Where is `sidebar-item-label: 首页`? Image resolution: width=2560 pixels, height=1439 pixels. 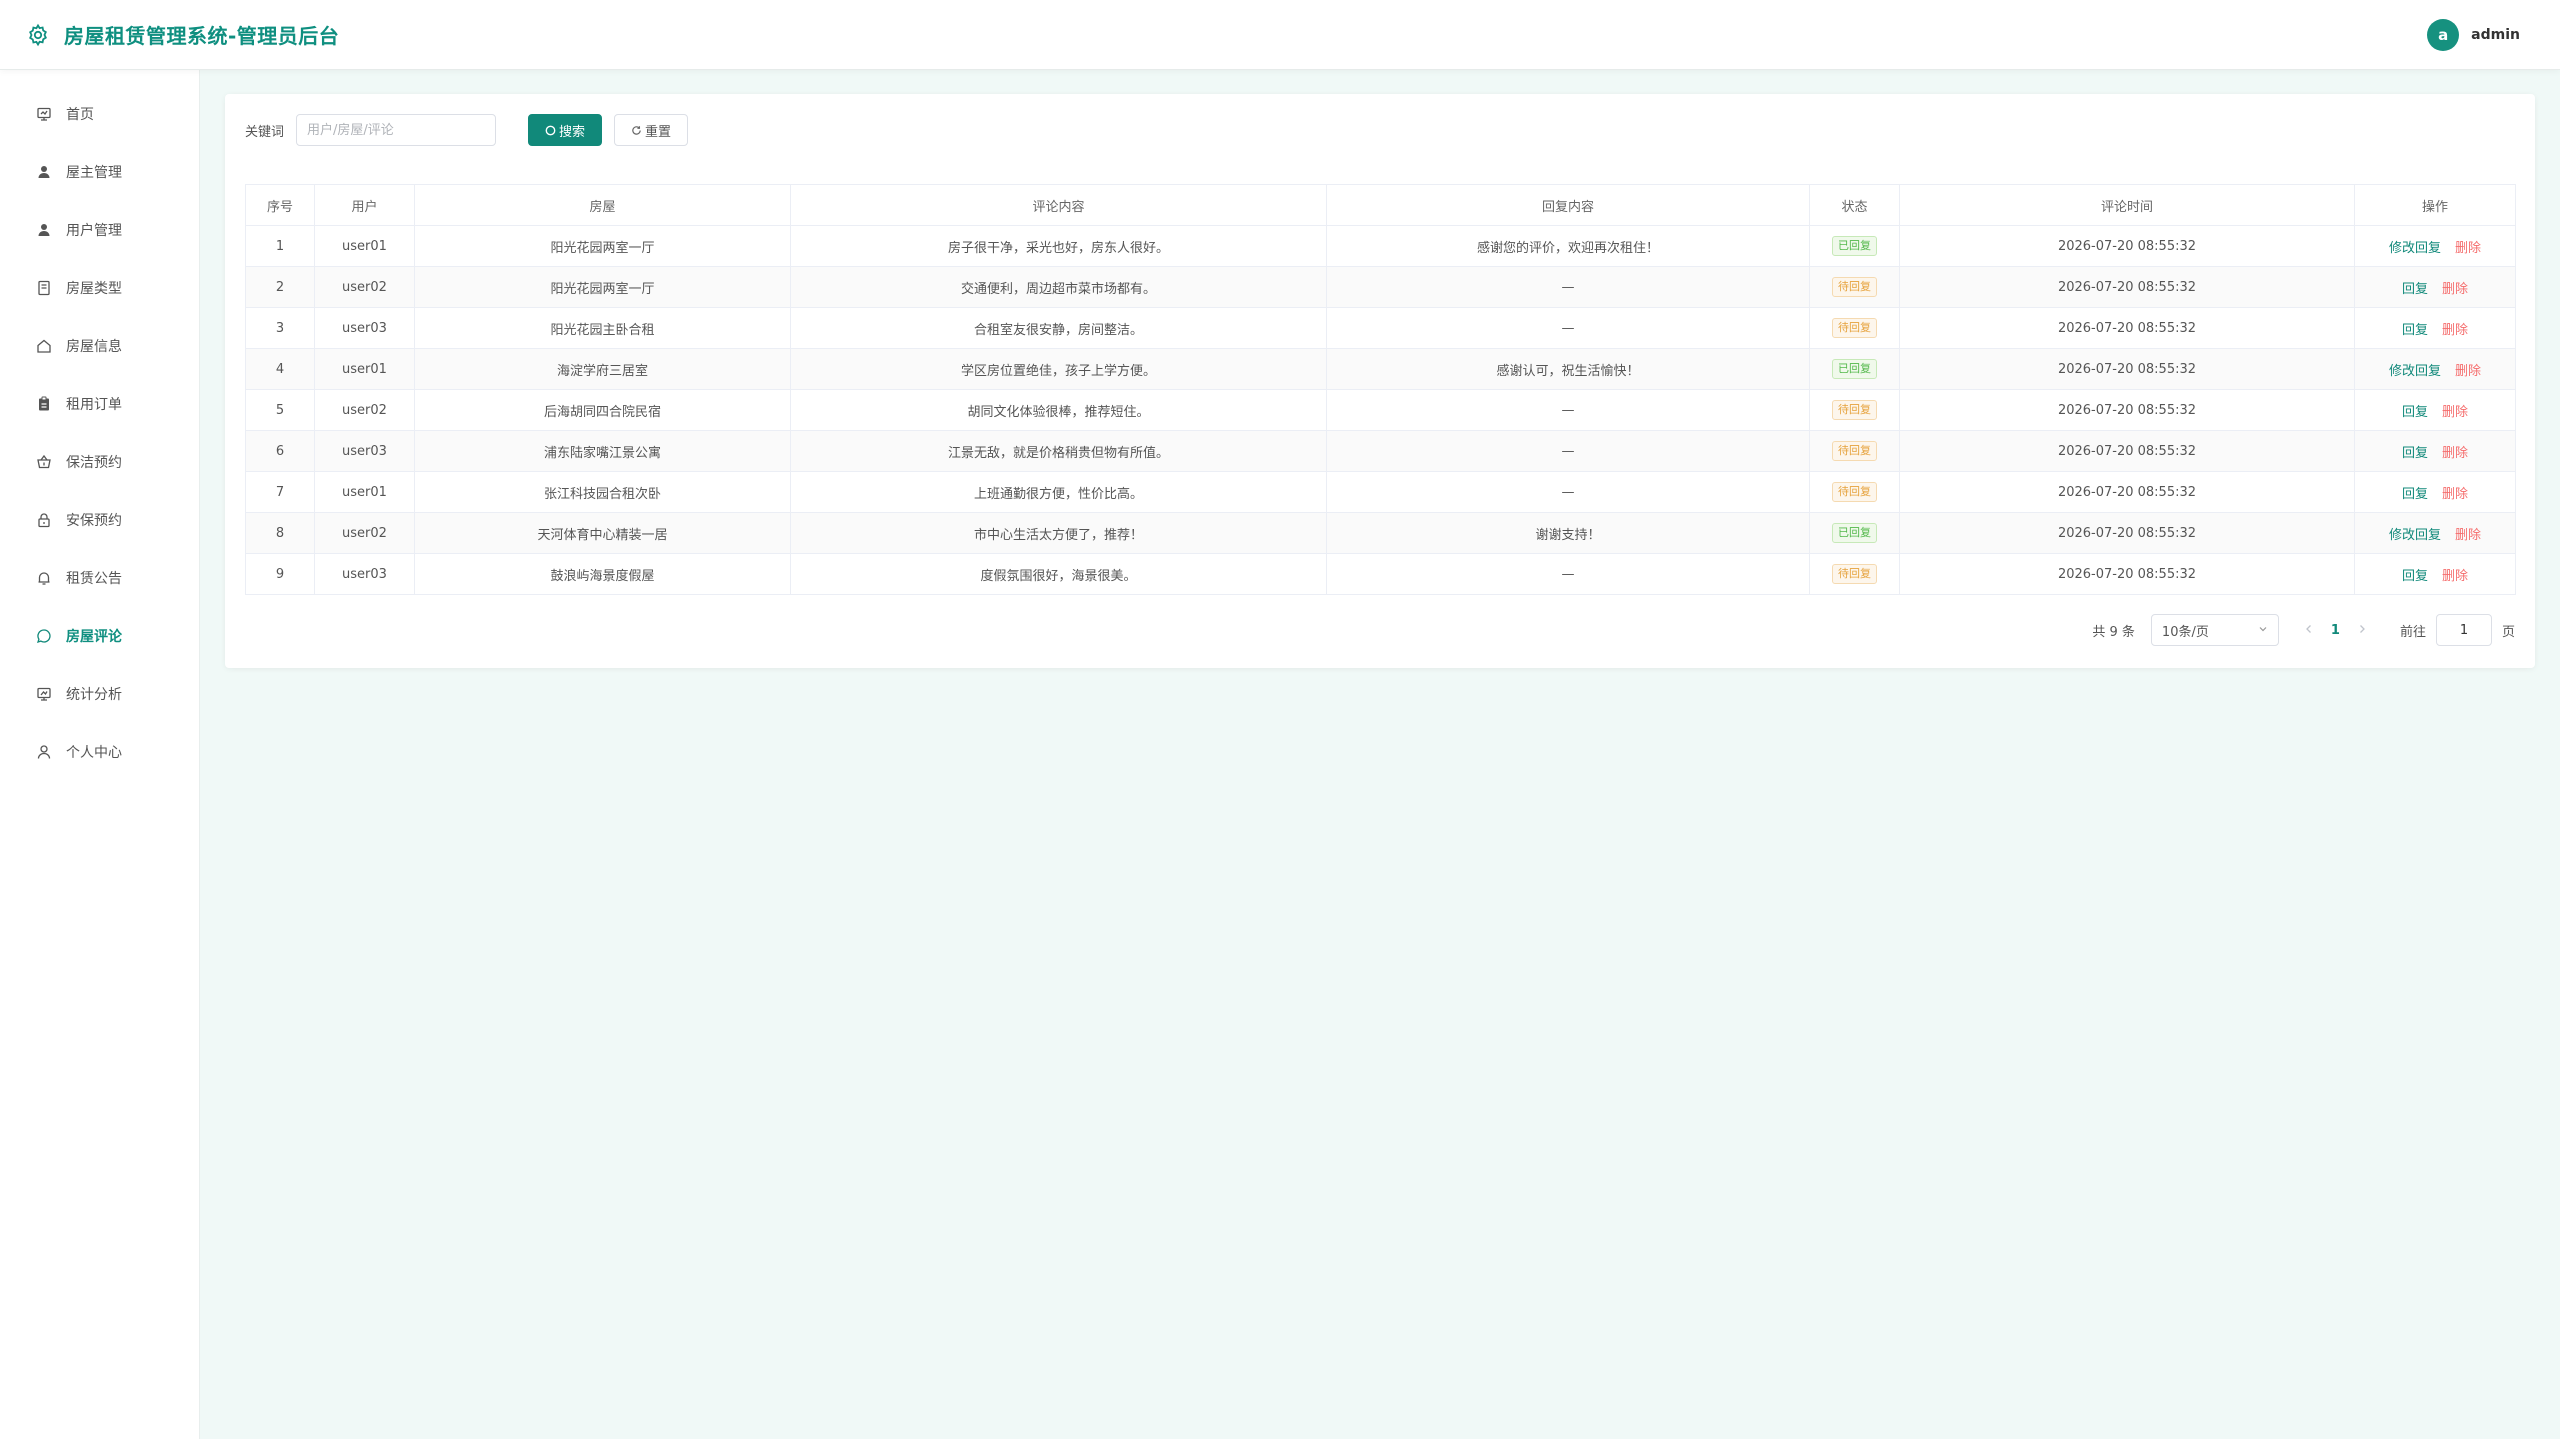 sidebar-item-label: 首页 is located at coordinates (80, 115).